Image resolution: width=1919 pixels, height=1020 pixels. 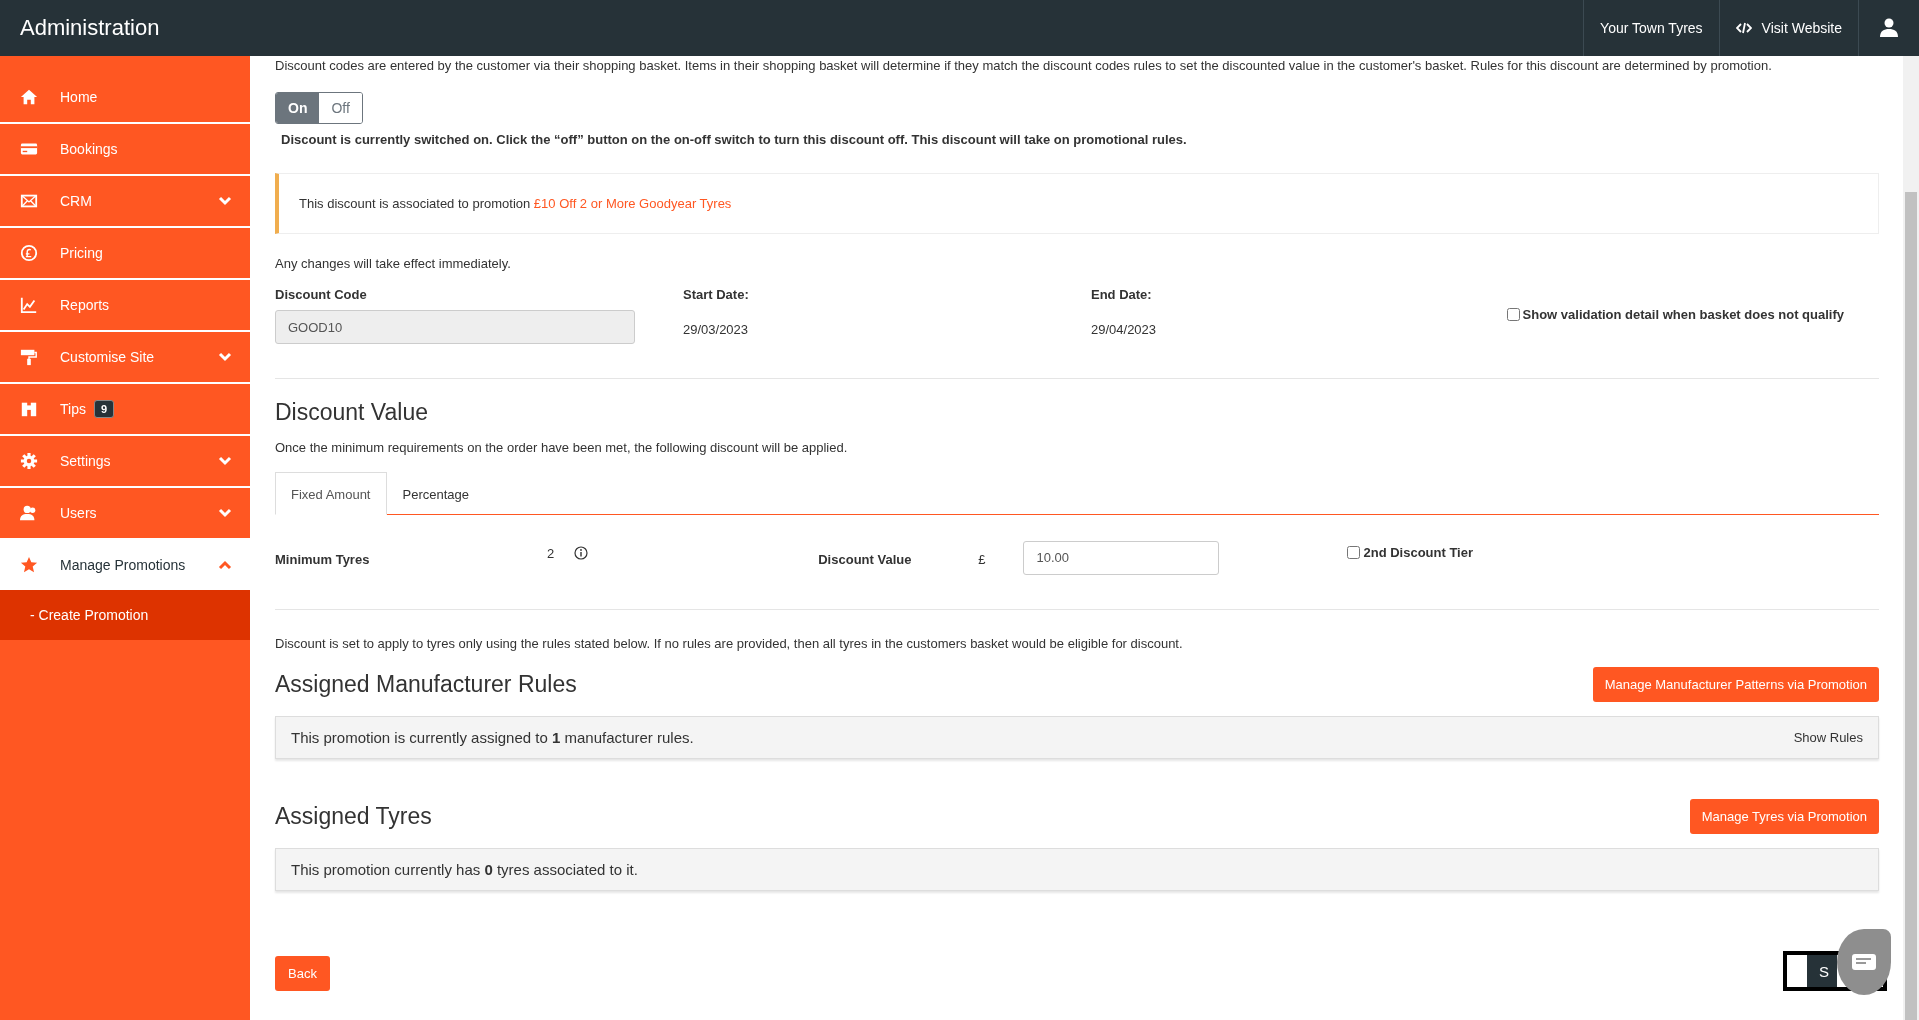 What do you see at coordinates (29, 513) in the screenshot?
I see `users-icon` at bounding box center [29, 513].